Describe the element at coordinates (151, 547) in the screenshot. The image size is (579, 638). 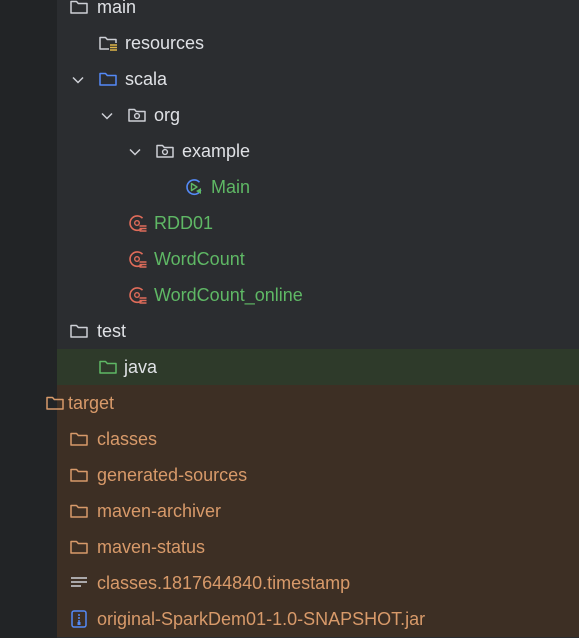
I see `tree-item-label: maven-status` at that location.